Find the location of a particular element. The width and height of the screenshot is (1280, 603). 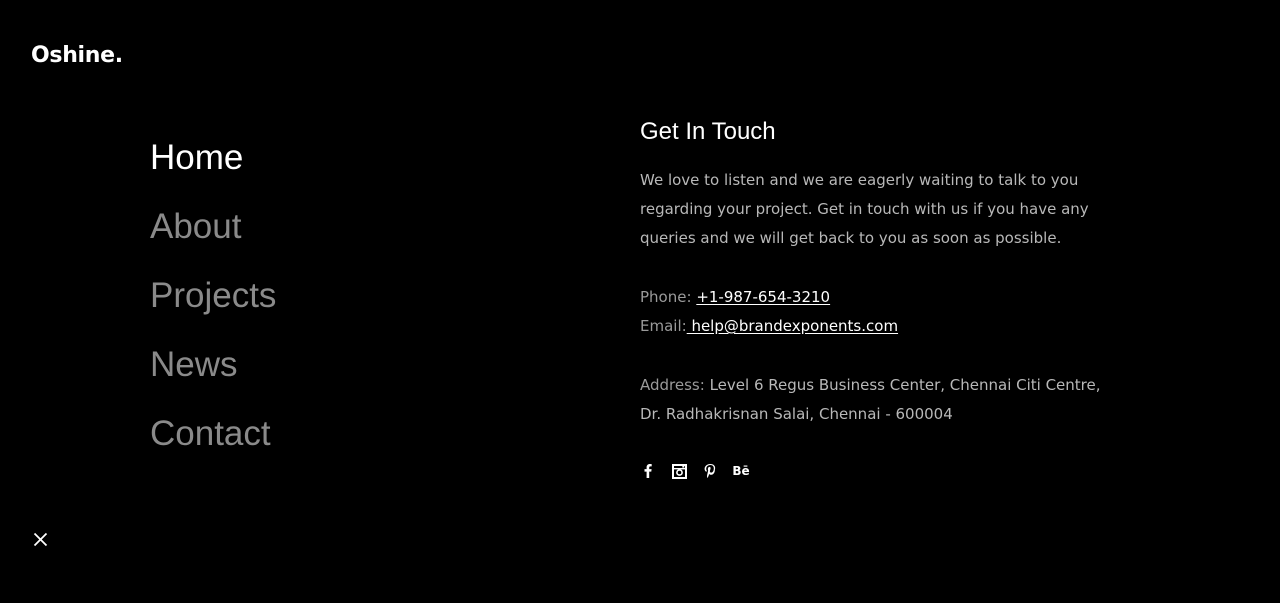

social-links: Bē is located at coordinates (695, 471).